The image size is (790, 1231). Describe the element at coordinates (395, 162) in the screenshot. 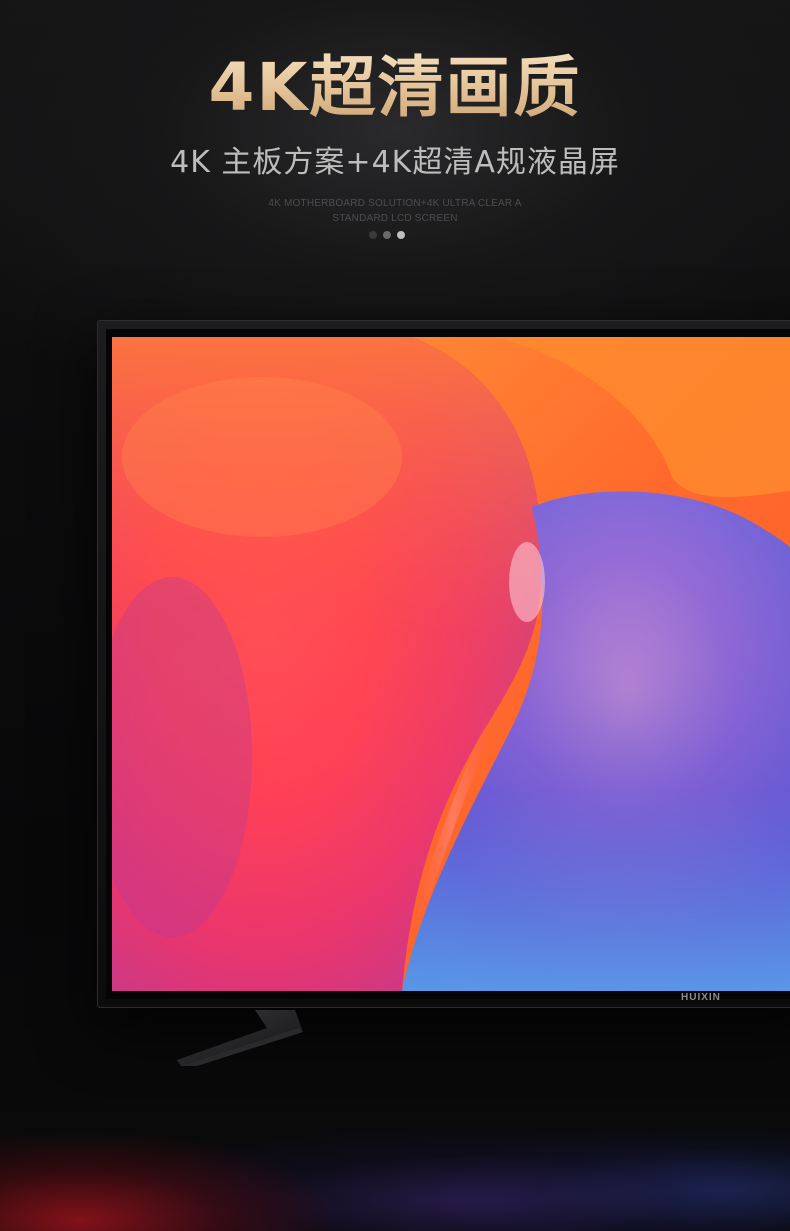

I see `page-subtitle: 4K 主板方案+4K超清A规液晶屏` at that location.